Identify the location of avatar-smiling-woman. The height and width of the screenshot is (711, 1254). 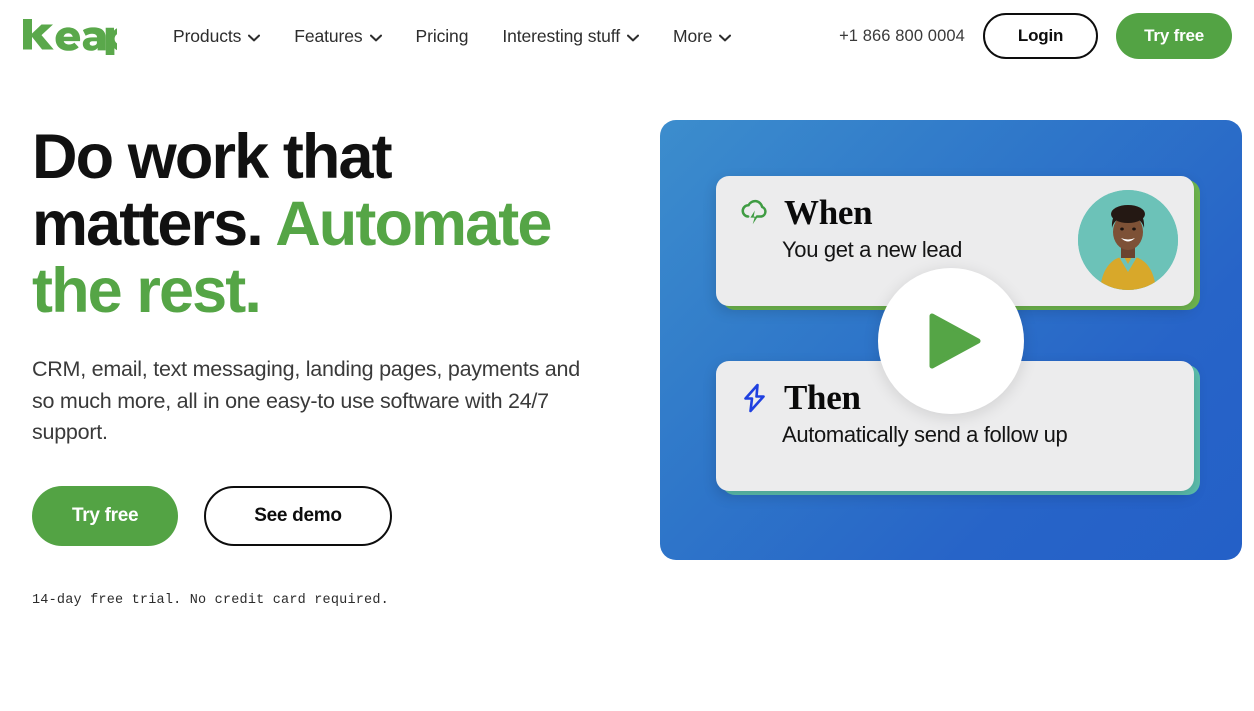
(1128, 240).